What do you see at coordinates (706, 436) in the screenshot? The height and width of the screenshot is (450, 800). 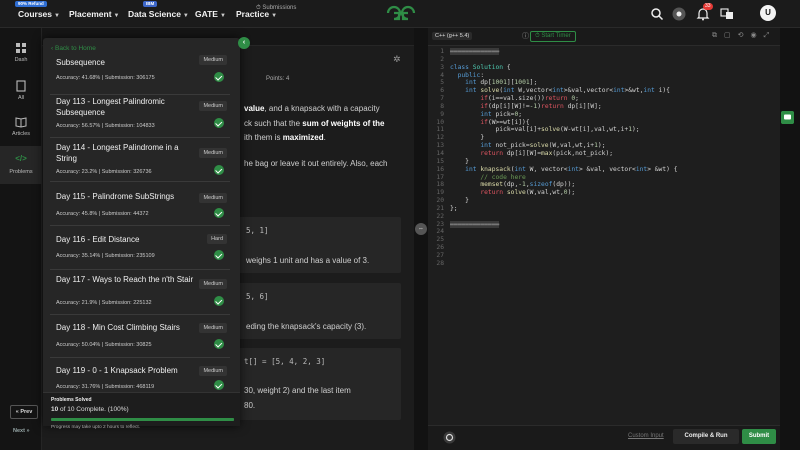 I see `compile-run-button: Compile & Run` at bounding box center [706, 436].